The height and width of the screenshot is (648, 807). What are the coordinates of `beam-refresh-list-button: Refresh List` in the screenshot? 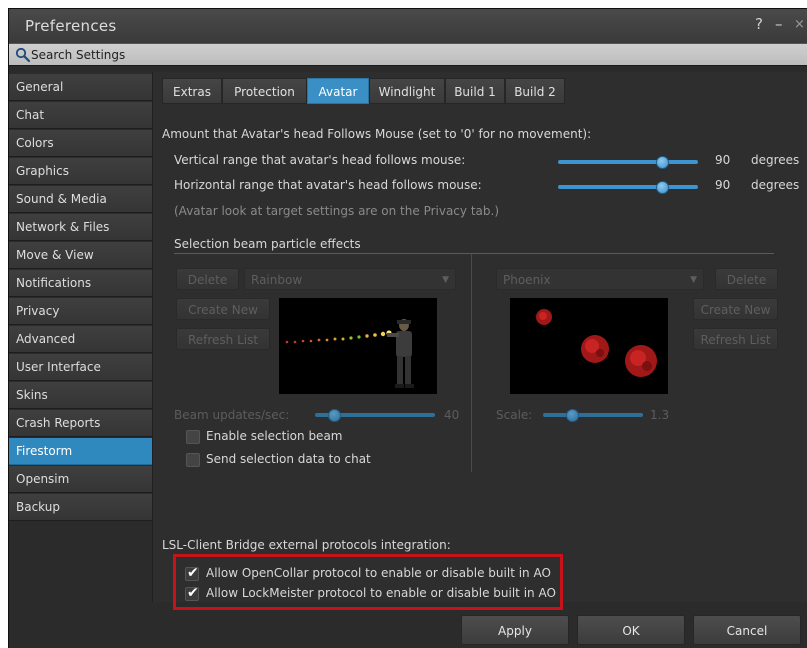 It's located at (223, 339).